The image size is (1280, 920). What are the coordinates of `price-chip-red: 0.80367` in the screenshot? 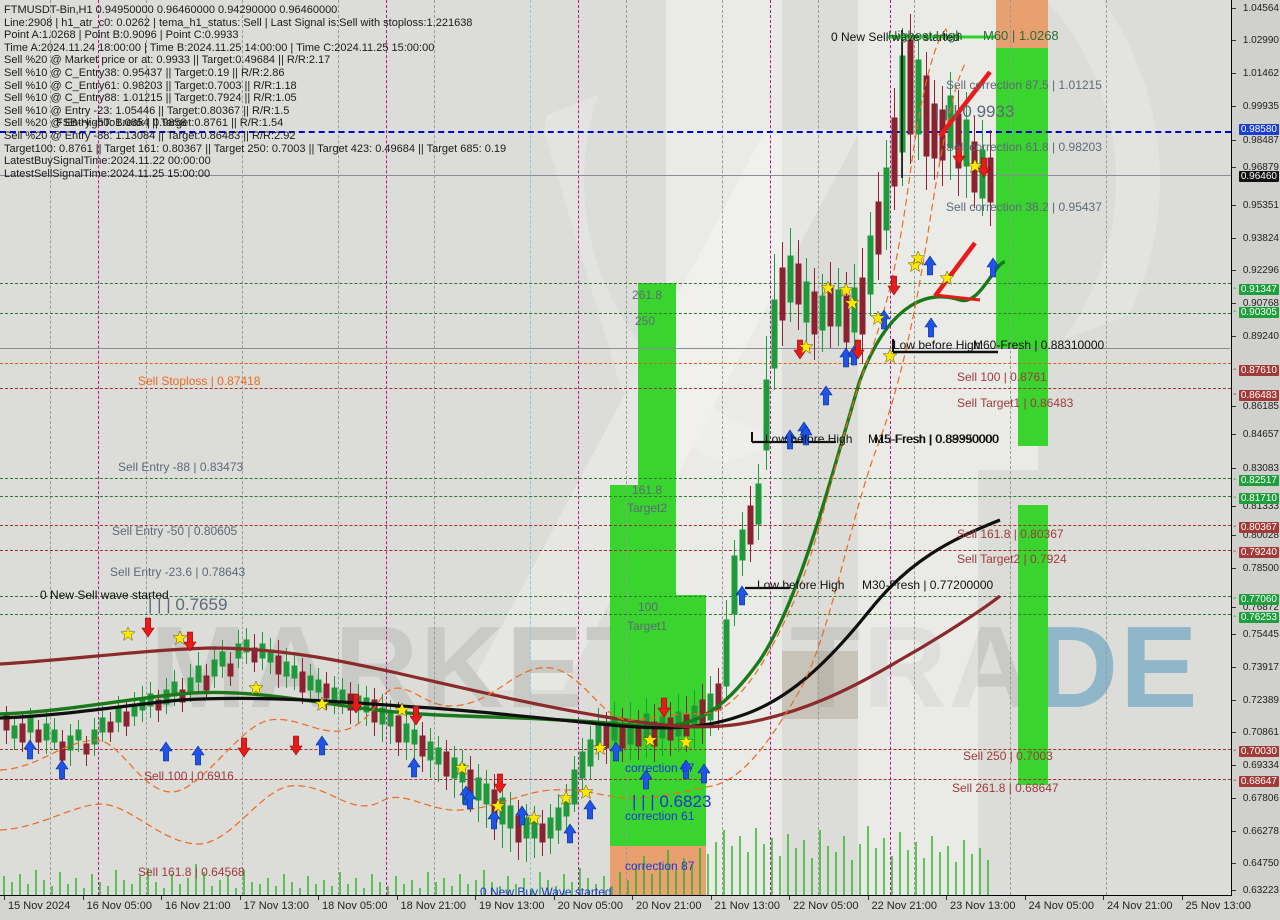 It's located at (1258, 527).